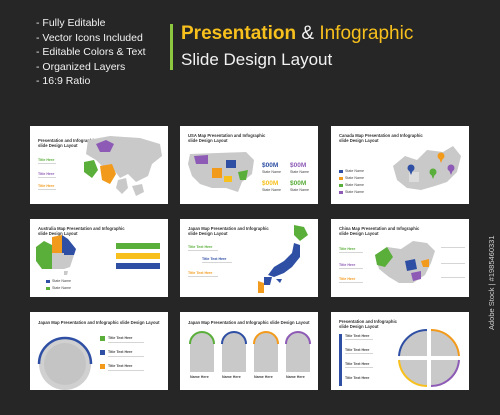  What do you see at coordinates (89, 37) in the screenshot?
I see `feature-item: - Vector Icons Included` at bounding box center [89, 37].